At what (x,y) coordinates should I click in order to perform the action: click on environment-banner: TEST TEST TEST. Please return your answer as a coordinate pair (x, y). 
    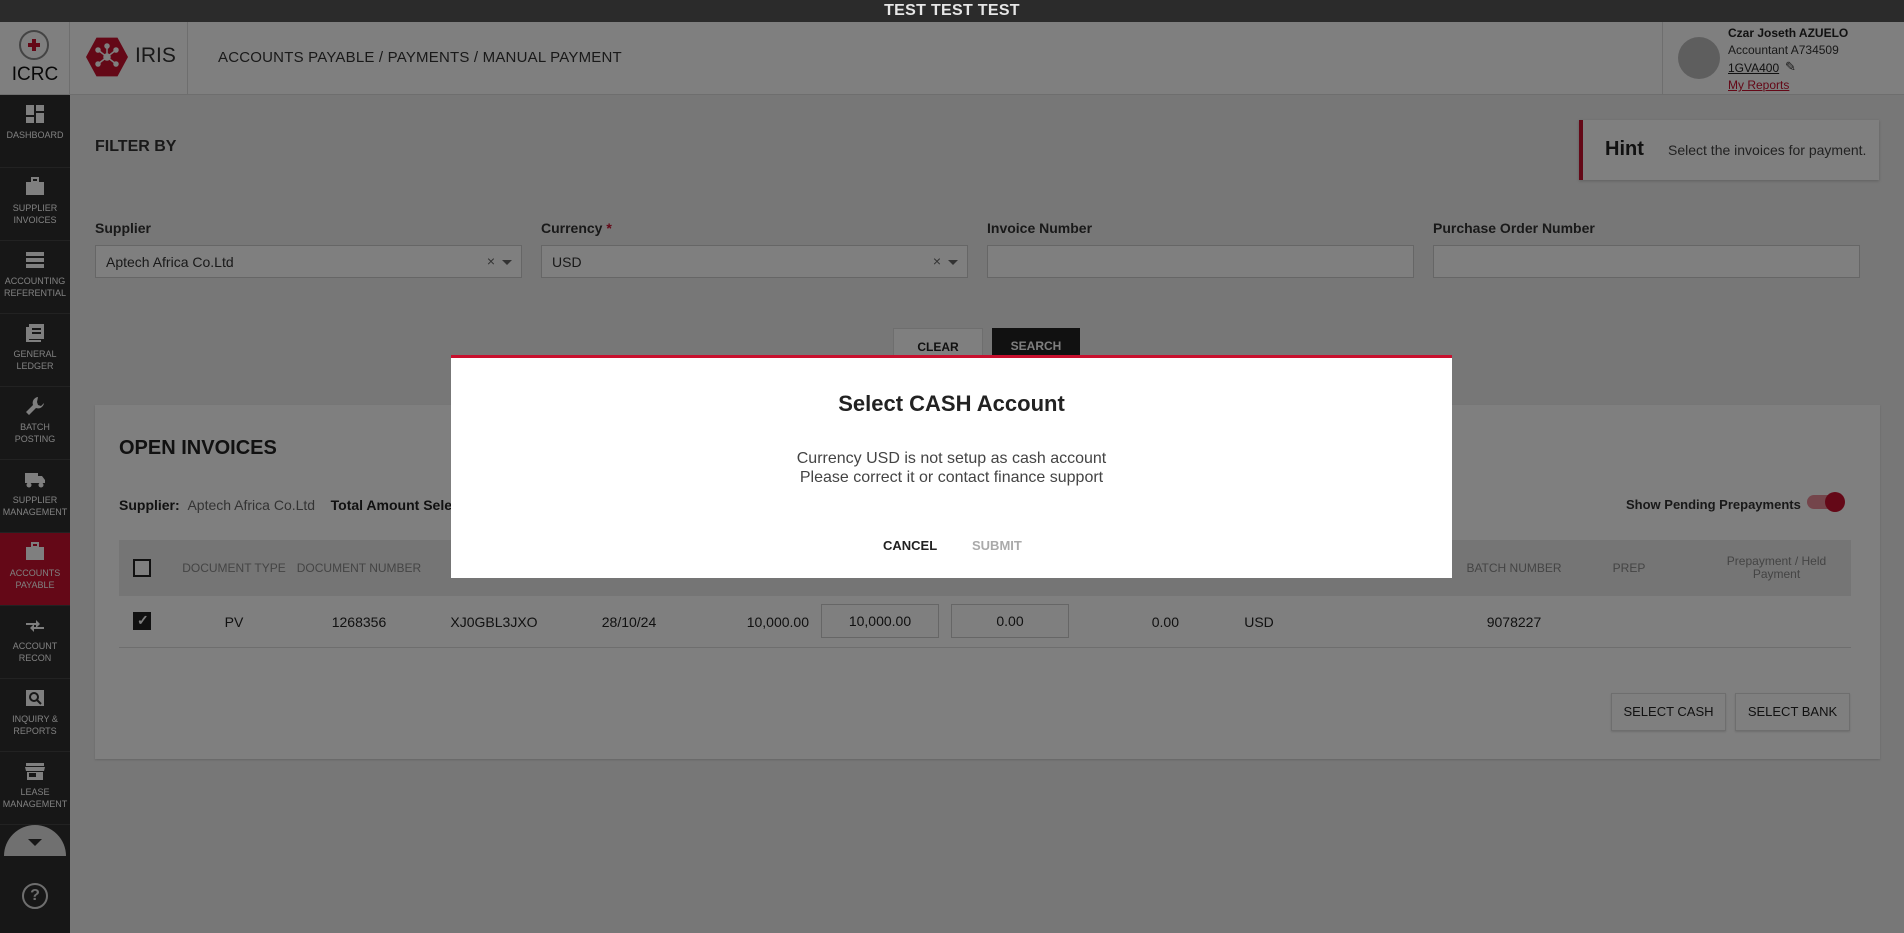
    Looking at the image, I should click on (952, 11).